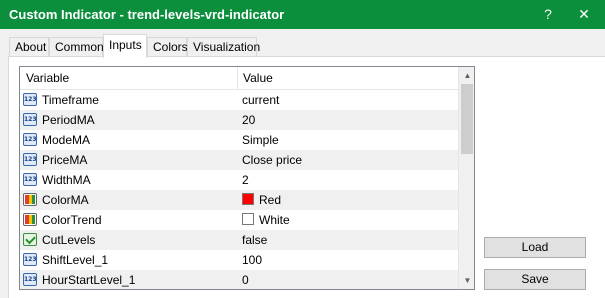 This screenshot has height=298, width=605. What do you see at coordinates (72, 220) in the screenshot?
I see `variable-name: ColorTrend` at bounding box center [72, 220].